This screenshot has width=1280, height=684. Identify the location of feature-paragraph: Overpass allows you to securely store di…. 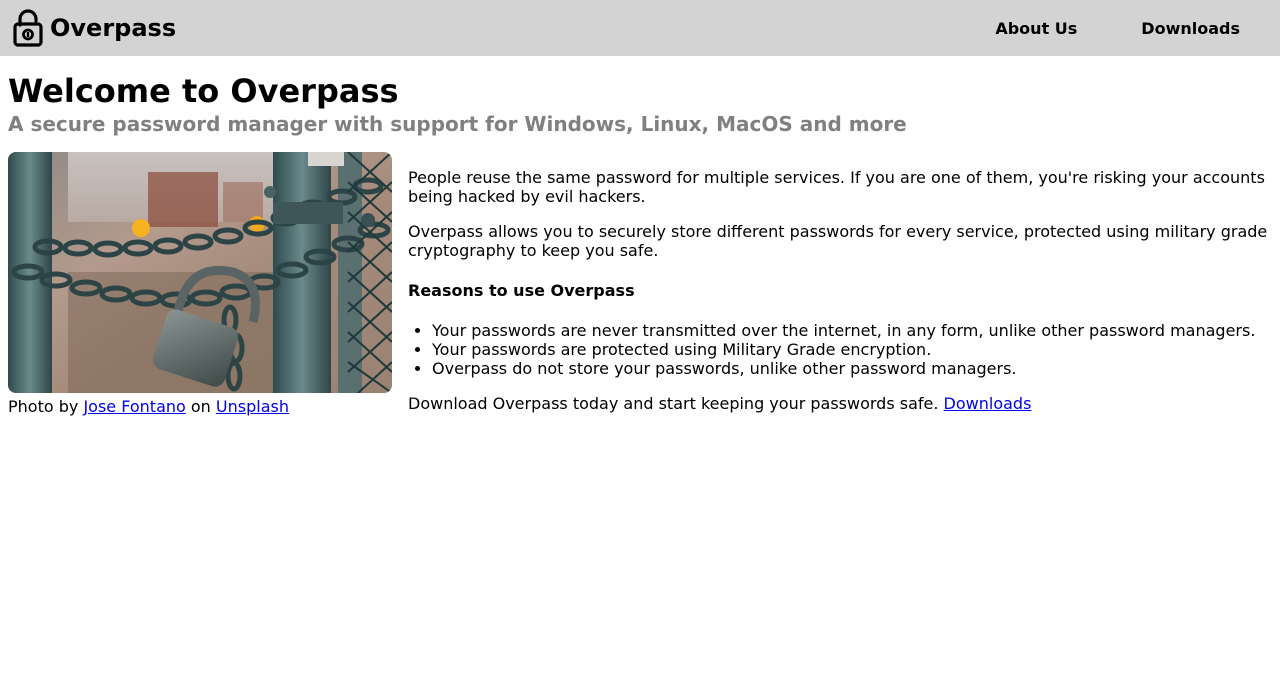
(838, 241).